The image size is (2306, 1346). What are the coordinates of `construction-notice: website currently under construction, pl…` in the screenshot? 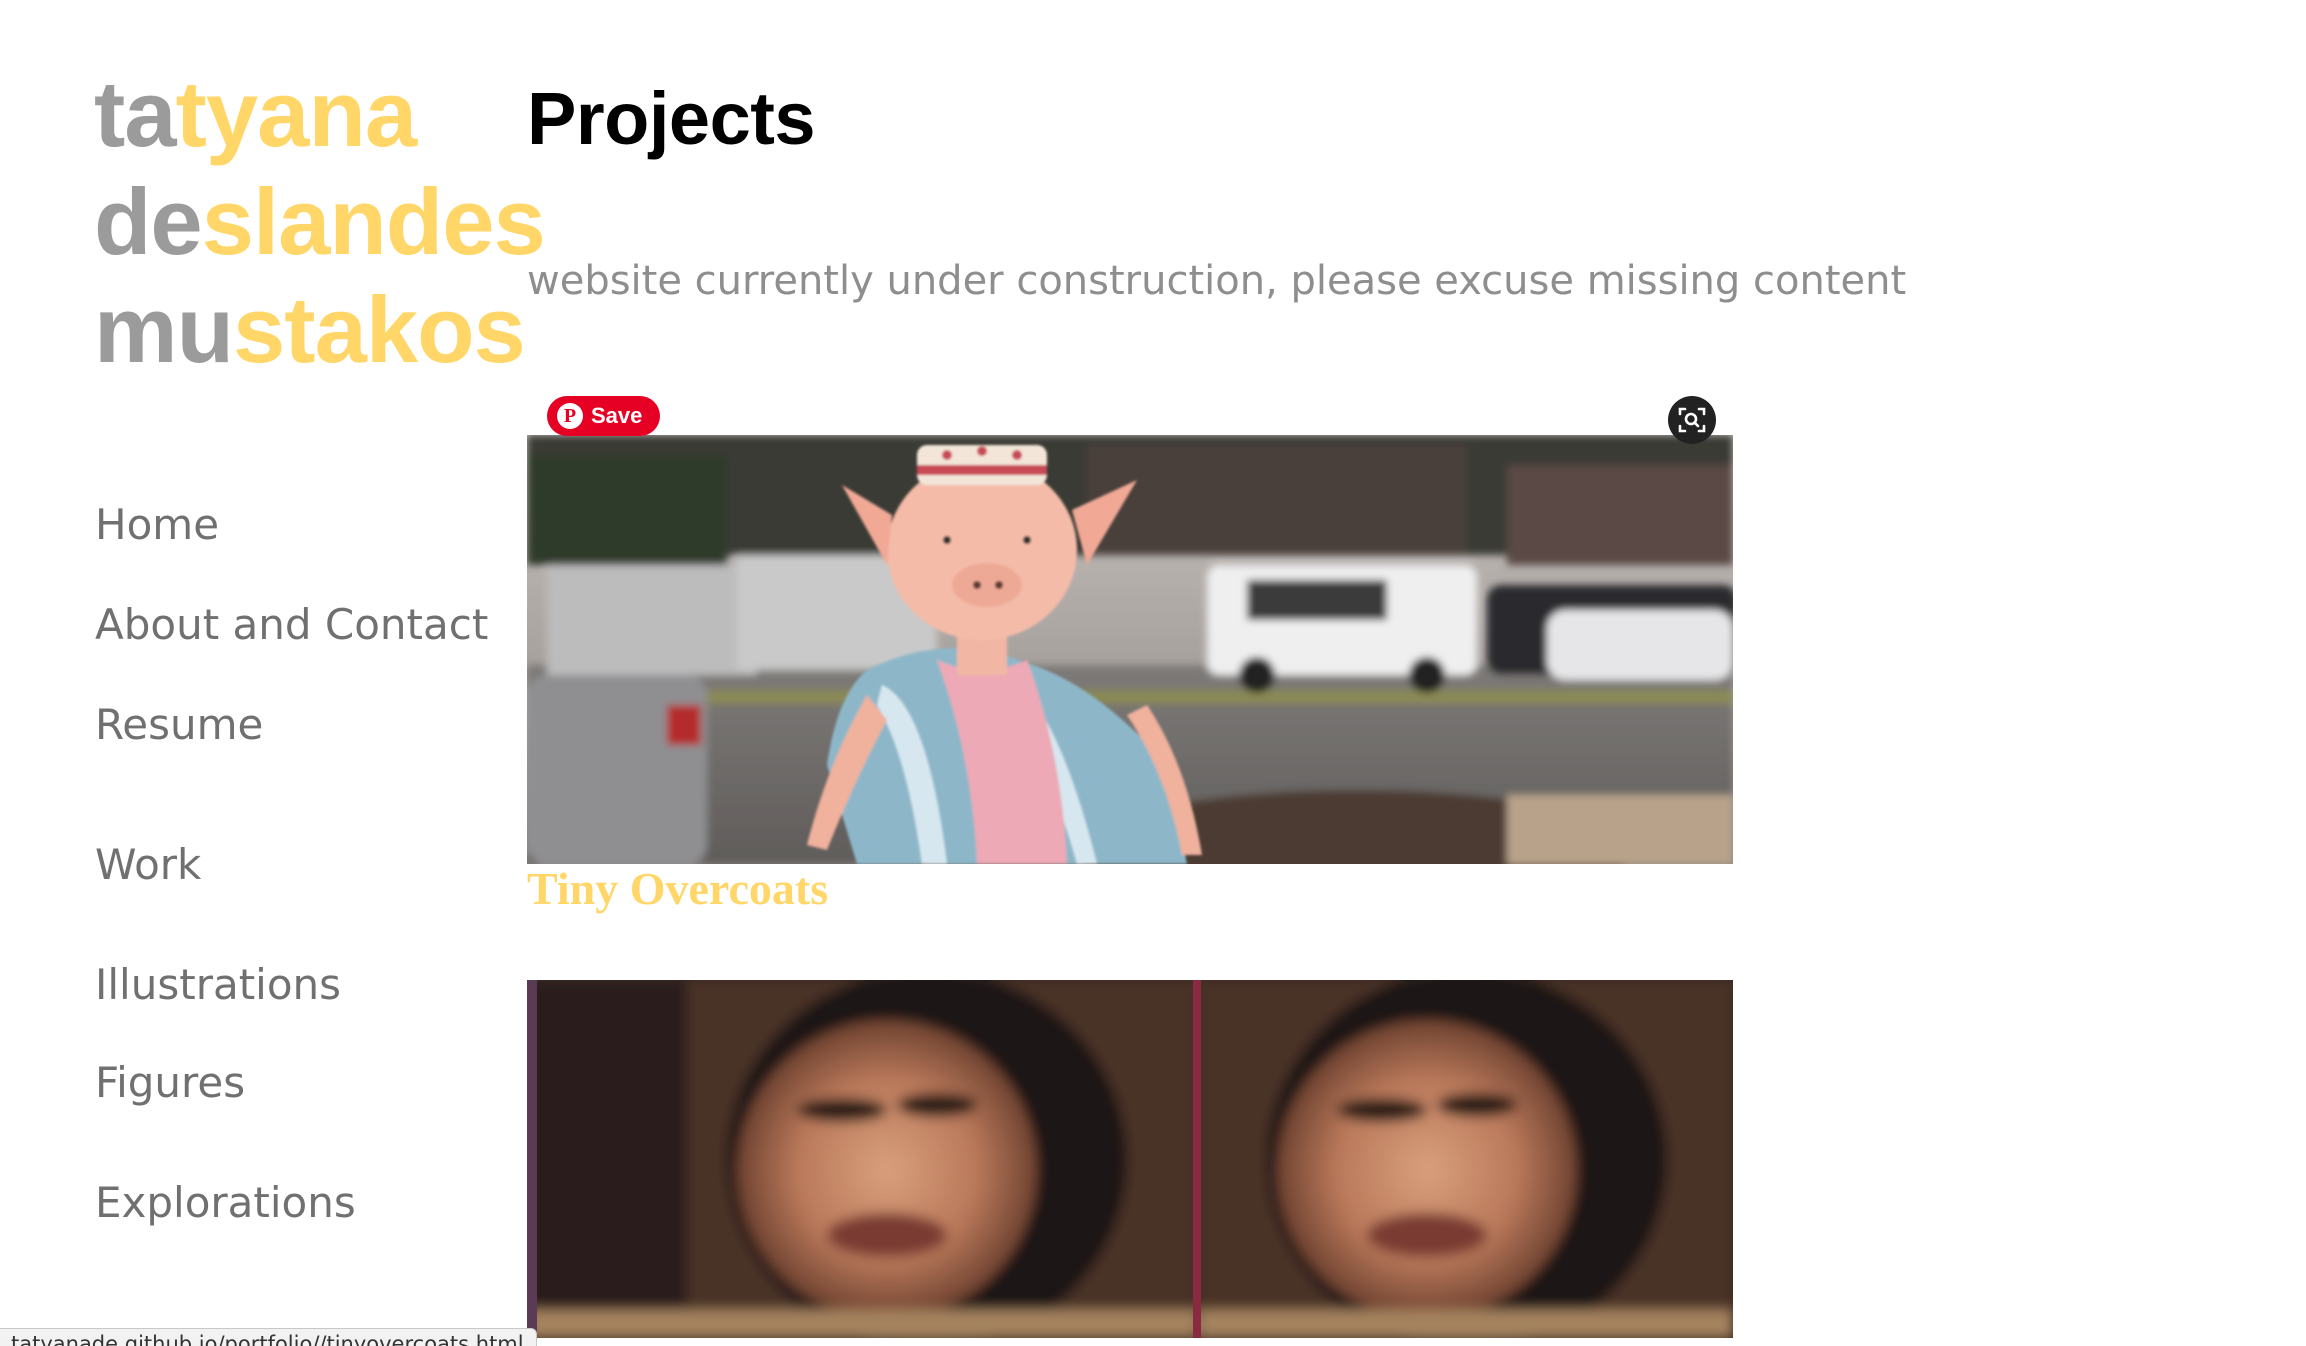 It's located at (1217, 281).